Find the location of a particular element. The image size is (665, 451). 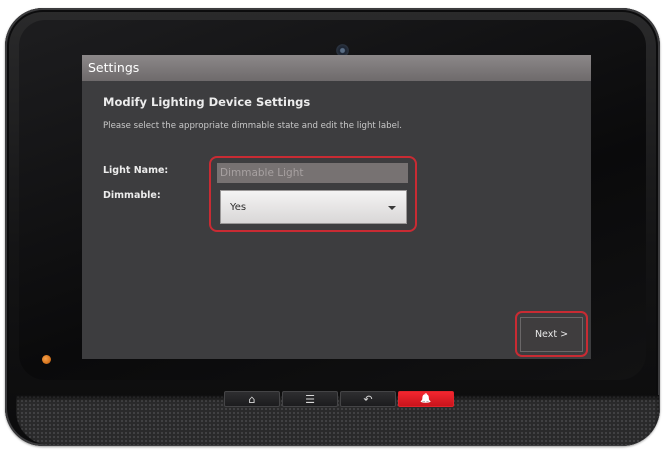

home-icon: ⌂ is located at coordinates (252, 399).